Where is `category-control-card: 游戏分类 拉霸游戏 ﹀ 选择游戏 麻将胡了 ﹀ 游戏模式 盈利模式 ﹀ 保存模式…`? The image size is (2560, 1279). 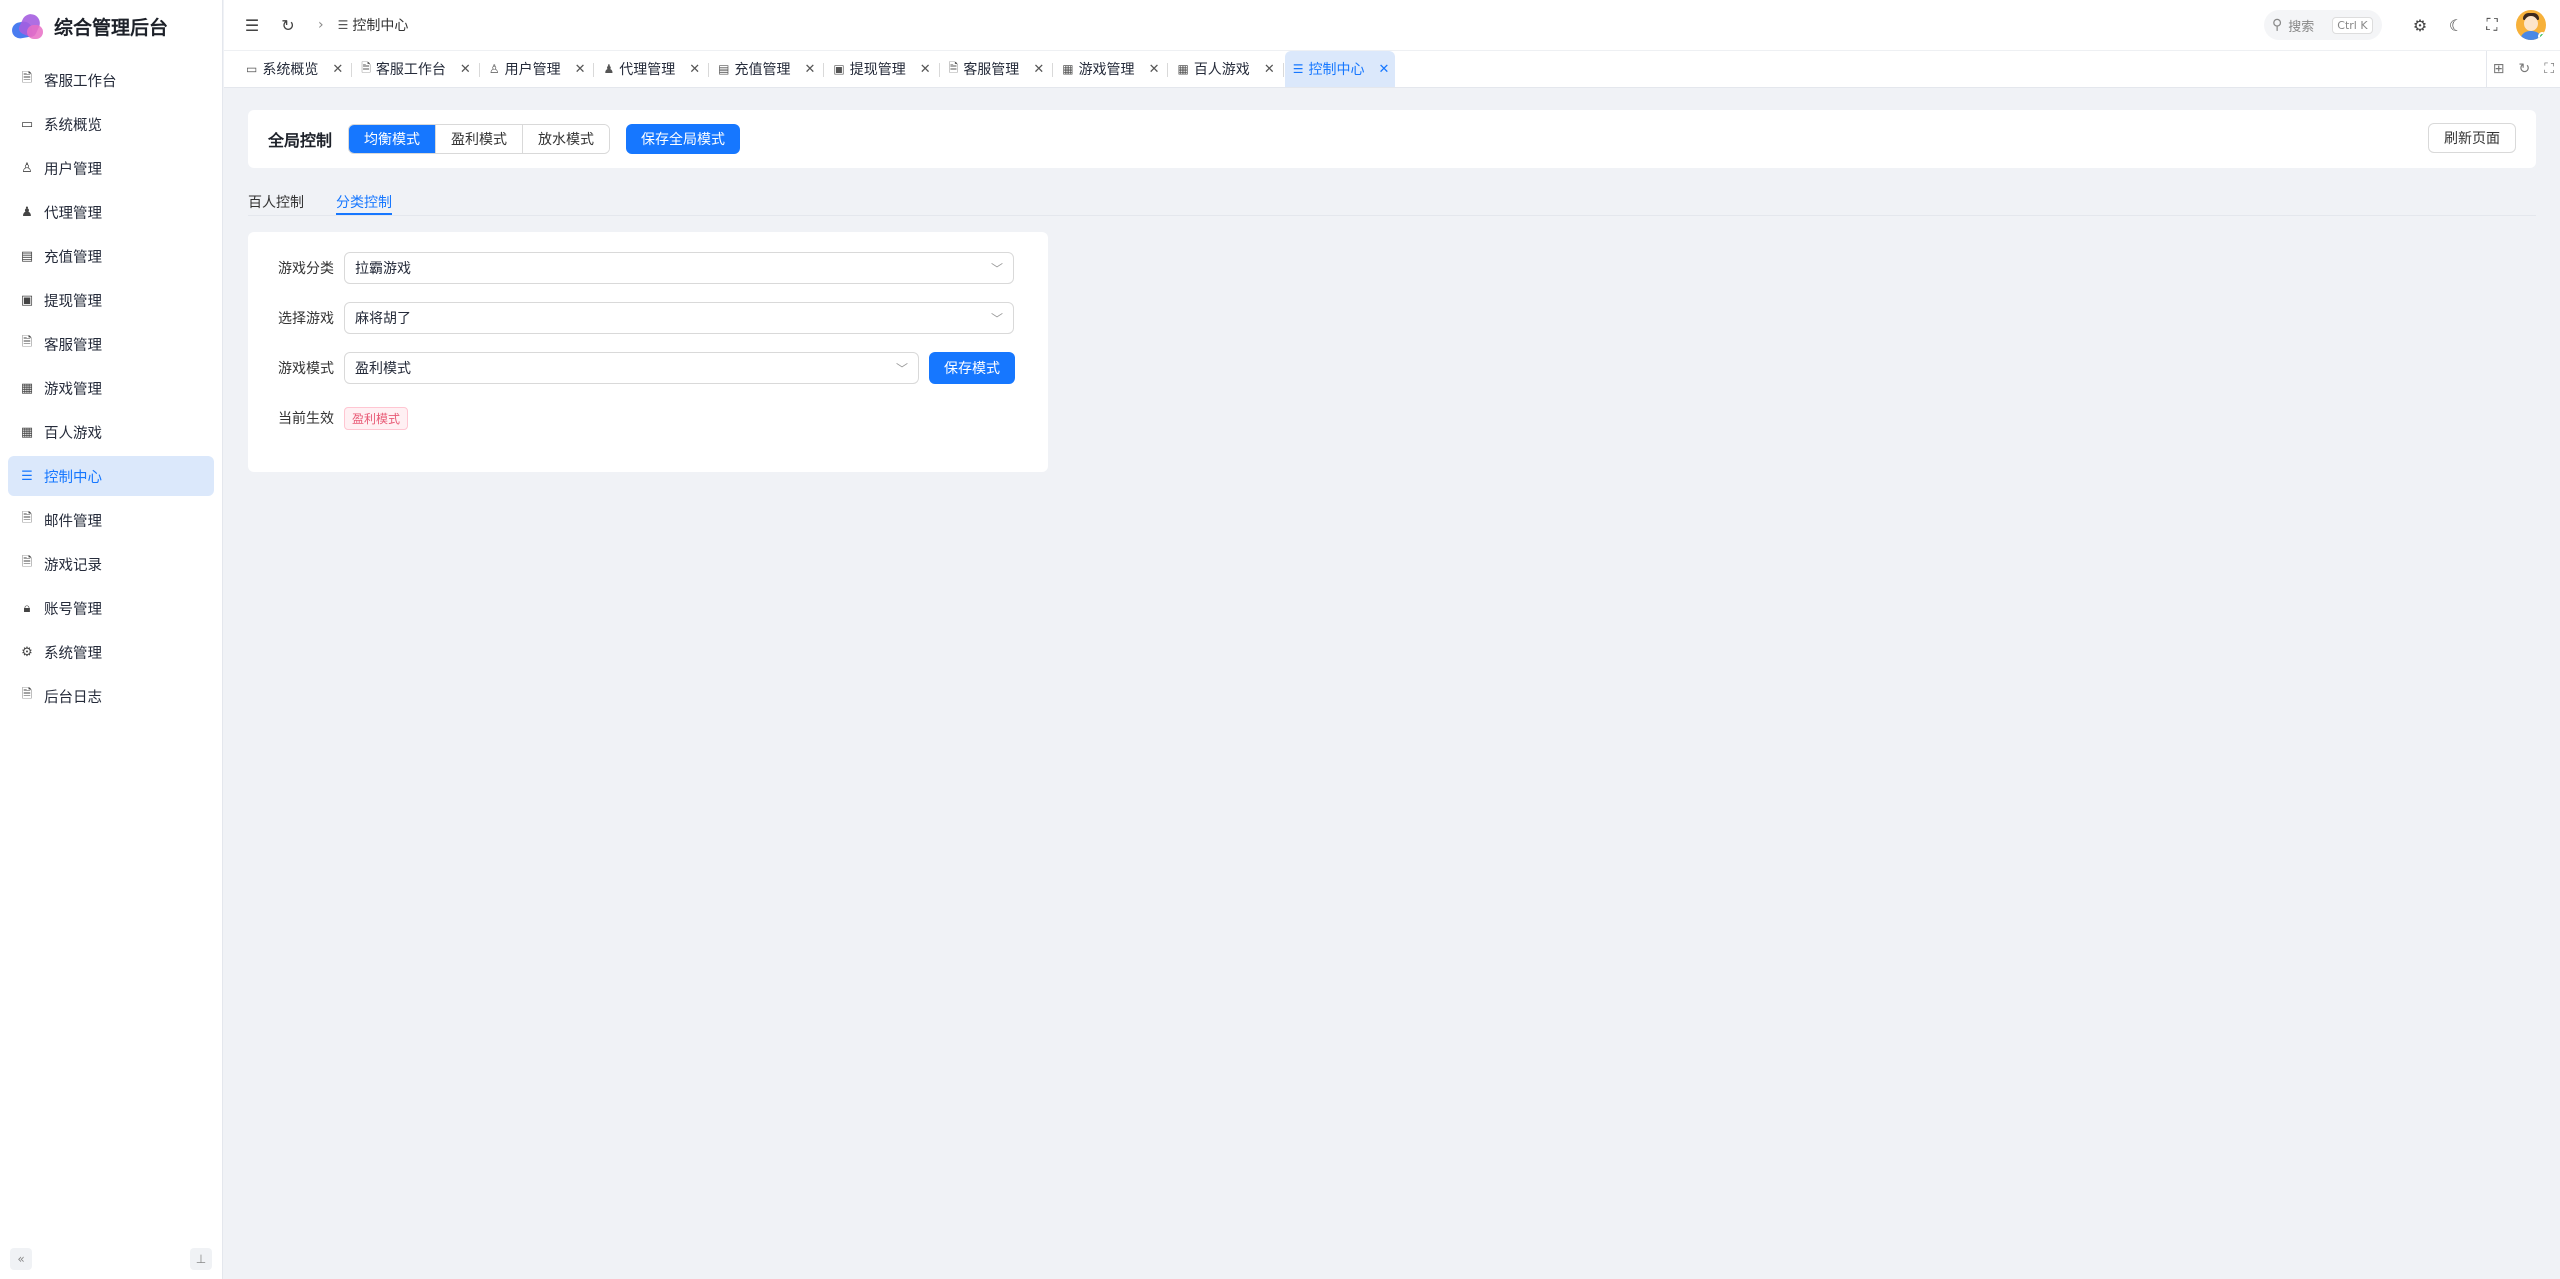
category-control-card: 游戏分类 拉霸游戏 ﹀ 选择游戏 麻将胡了 ﹀ 游戏模式 盈利模式 ﹀ 保存模式… is located at coordinates (648, 352).